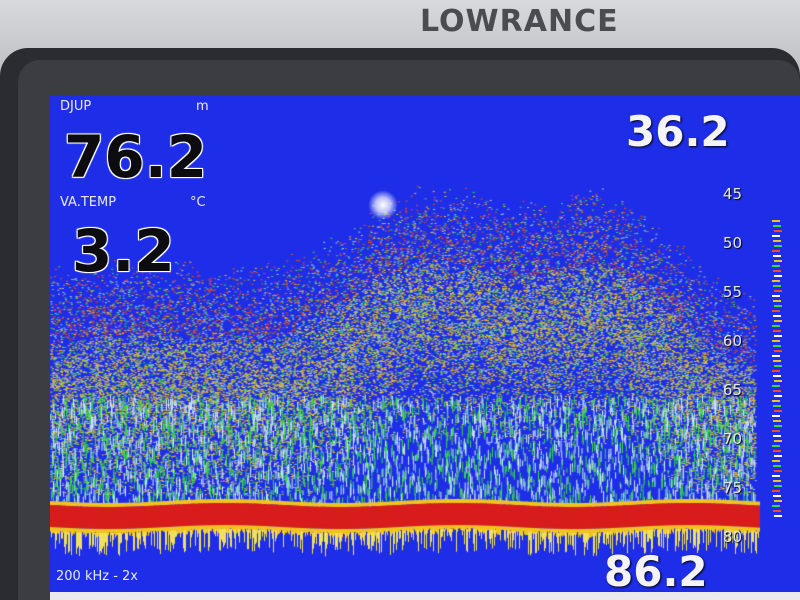  What do you see at coordinates (732, 194) in the screenshot?
I see `depth-tick: 45` at bounding box center [732, 194].